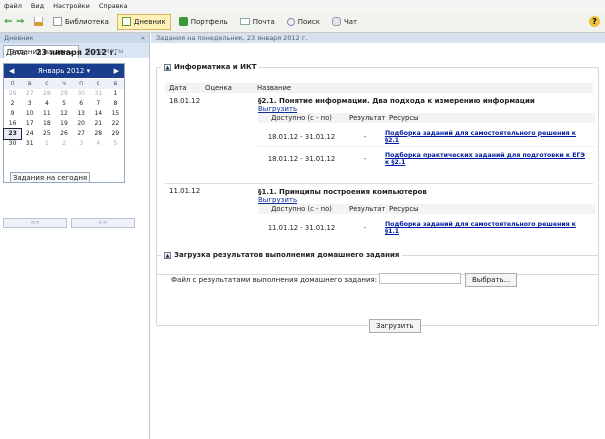 The height and width of the screenshot is (439, 605). I want to click on forward-arrow-icon: ⇒, so click(22, 21).